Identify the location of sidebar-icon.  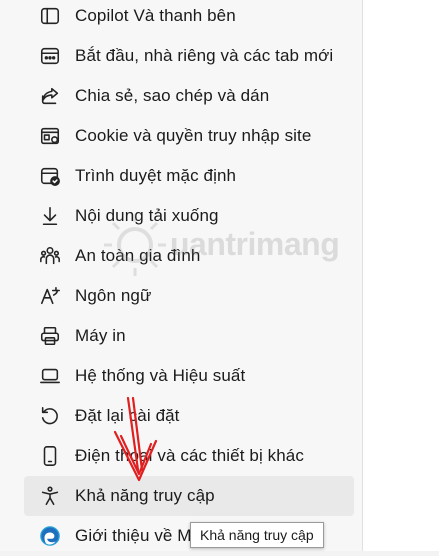
(50, 16).